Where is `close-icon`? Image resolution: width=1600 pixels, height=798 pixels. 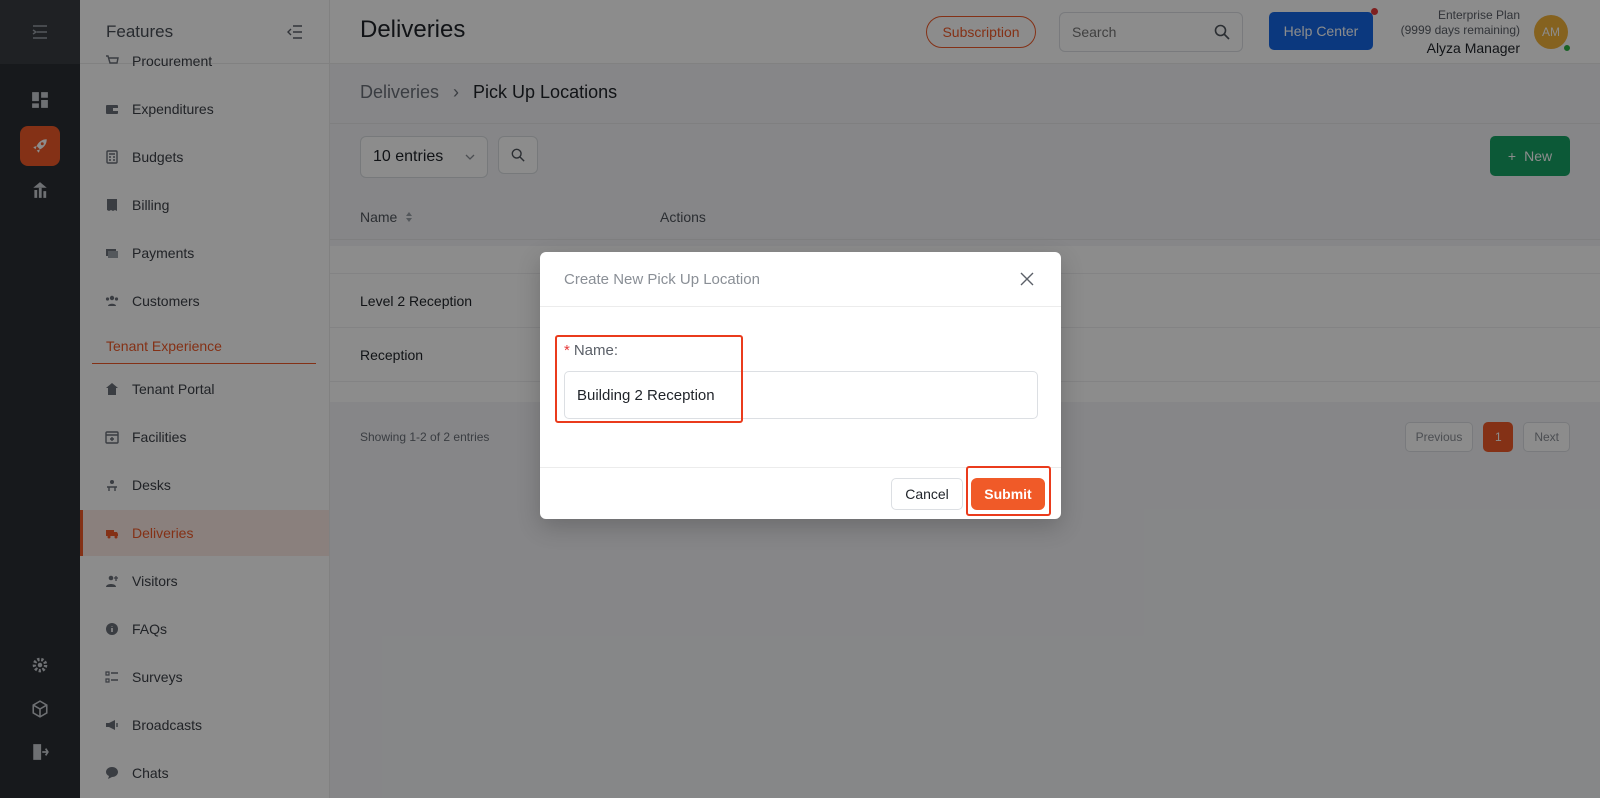
close-icon is located at coordinates (1027, 279).